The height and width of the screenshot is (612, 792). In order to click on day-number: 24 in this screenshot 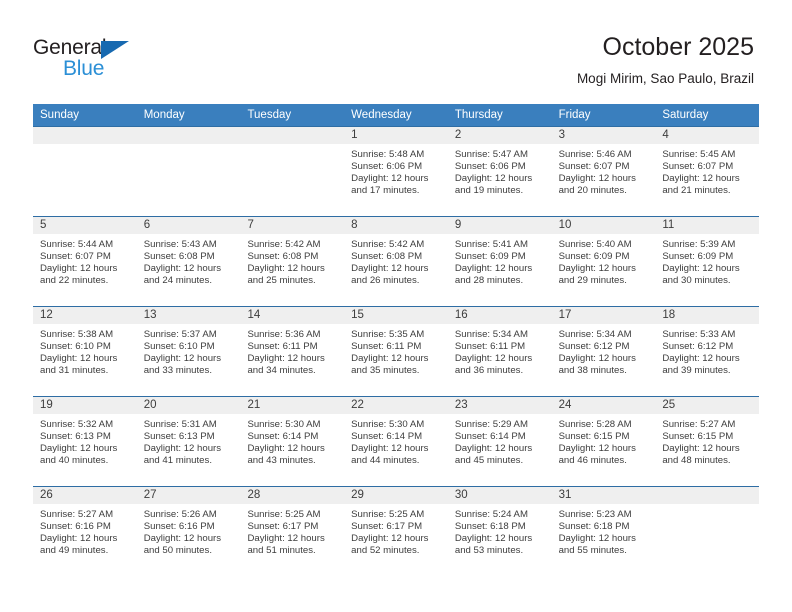, I will do `click(604, 405)`.